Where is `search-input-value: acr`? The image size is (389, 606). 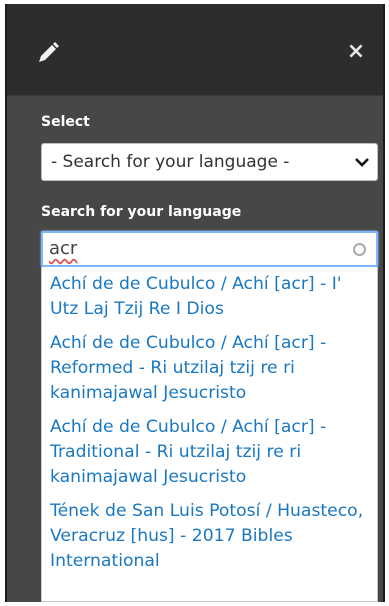 search-input-value: acr is located at coordinates (63, 248).